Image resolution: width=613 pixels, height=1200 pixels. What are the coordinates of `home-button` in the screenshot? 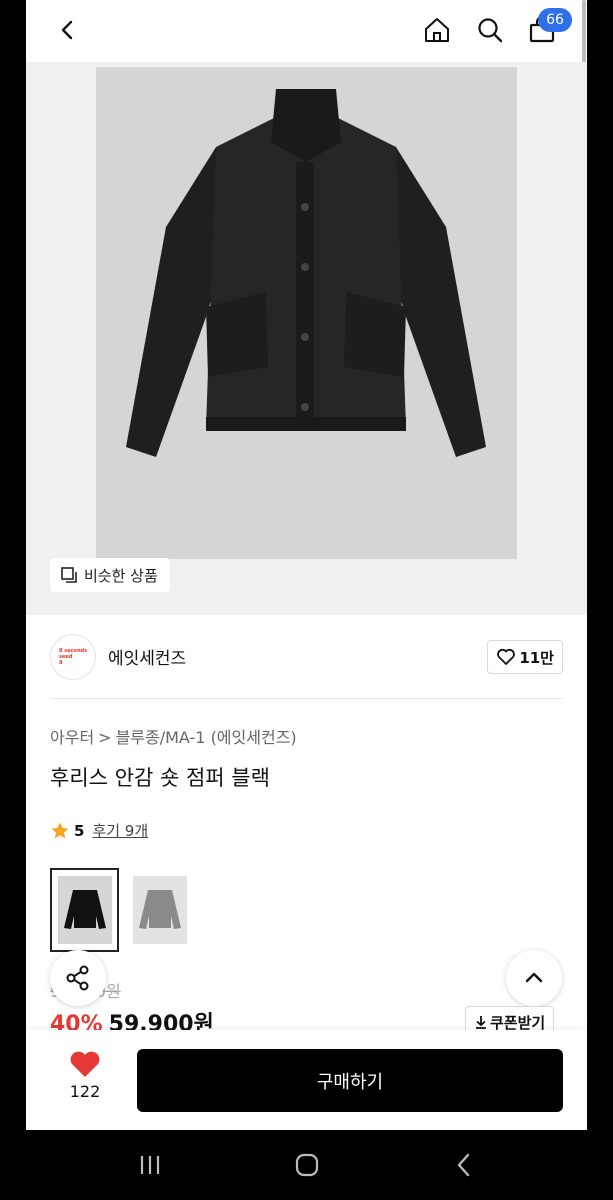 It's located at (437, 30).